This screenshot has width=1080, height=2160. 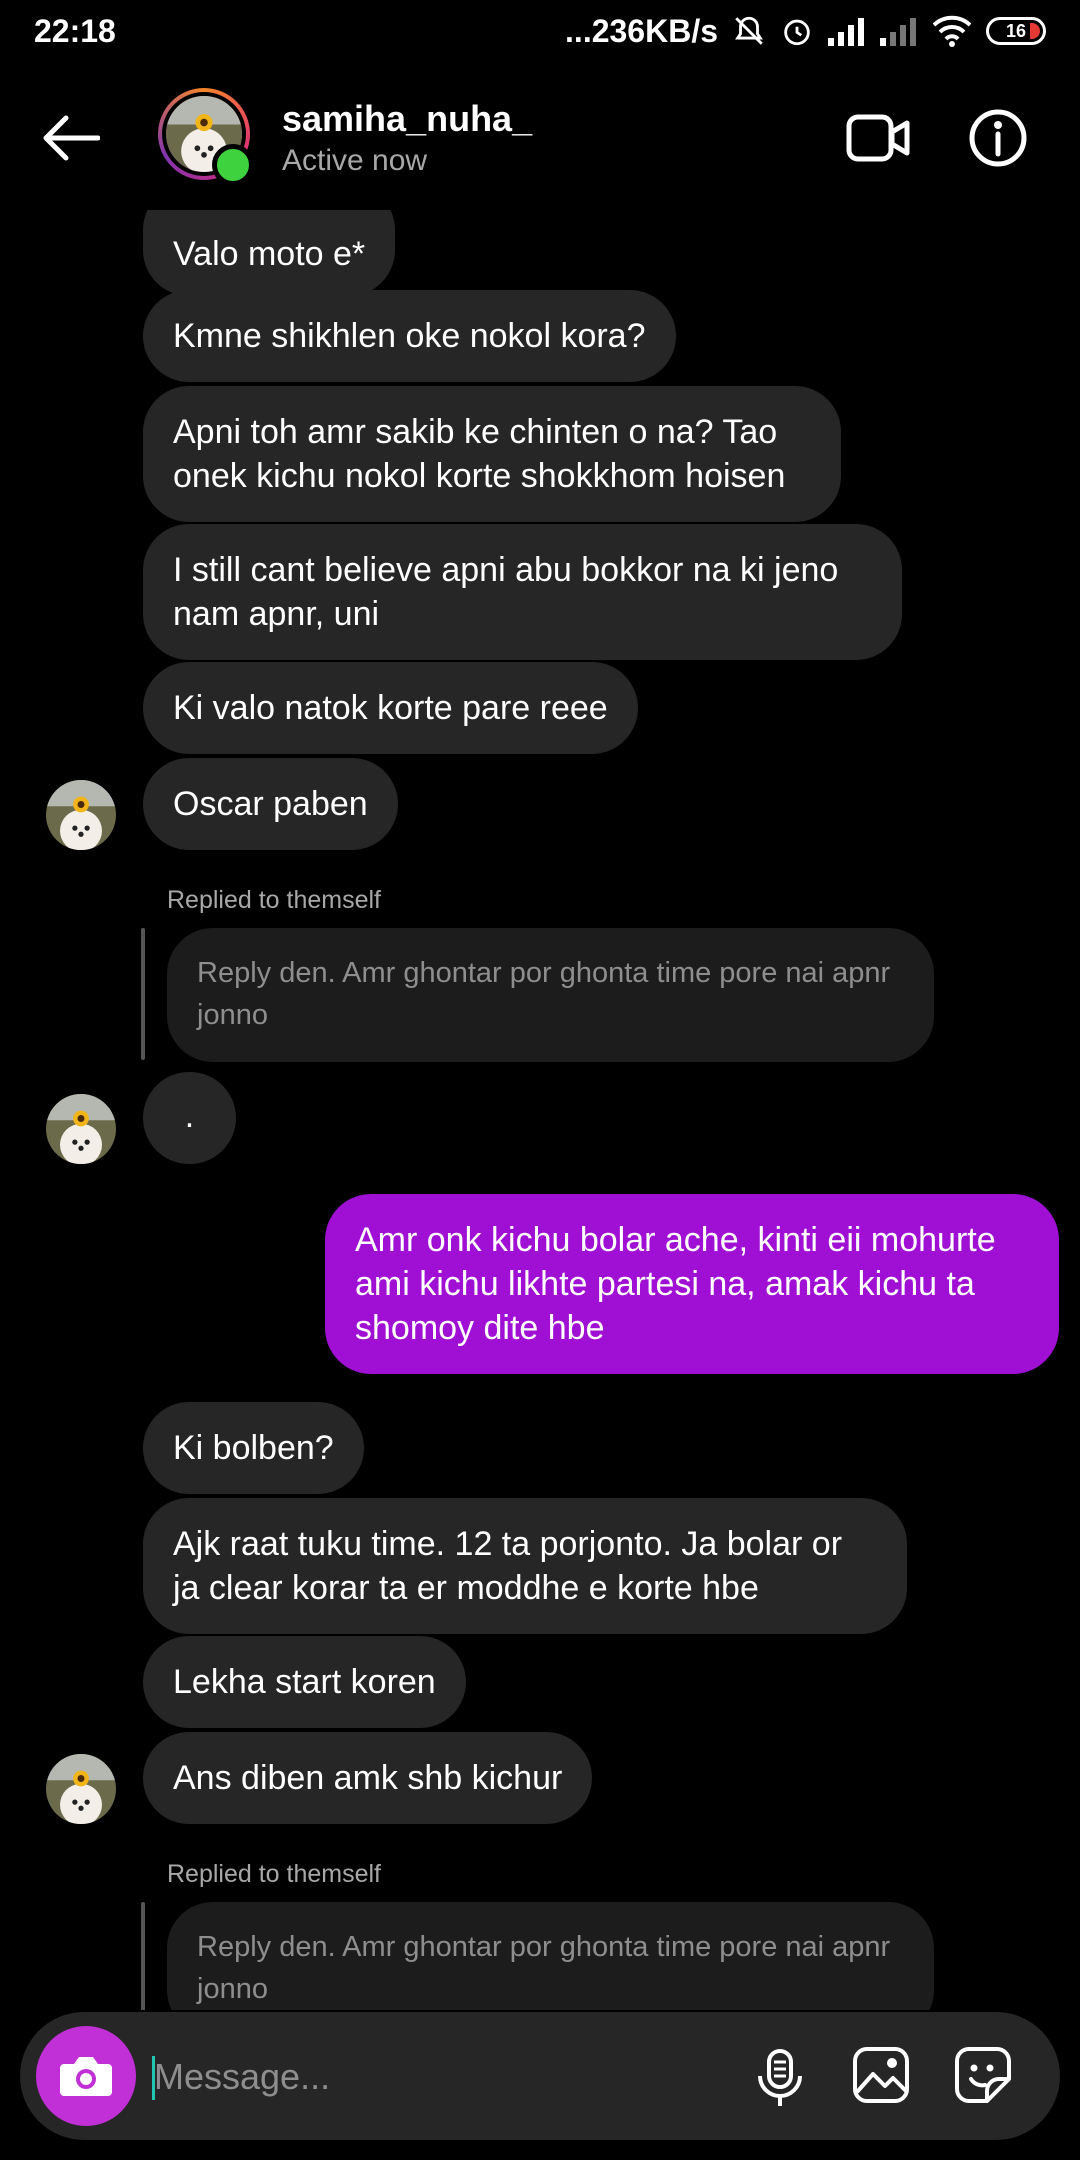 I want to click on message-bubble: Valo moto e*, so click(x=269, y=253).